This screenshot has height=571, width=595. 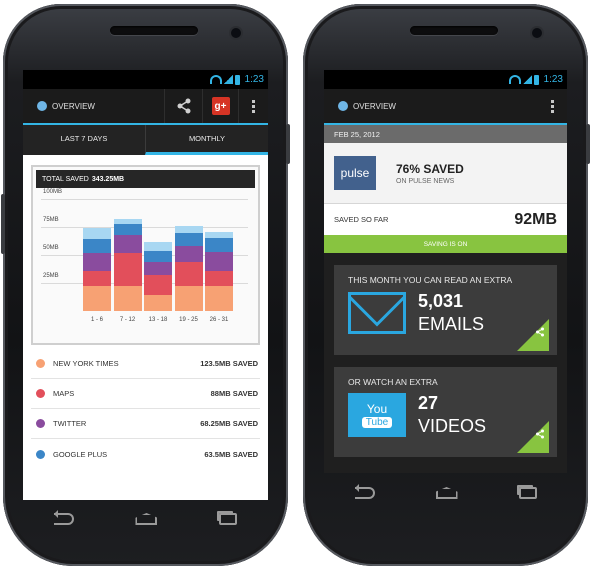 I want to click on promo-number: 27, so click(x=428, y=403).